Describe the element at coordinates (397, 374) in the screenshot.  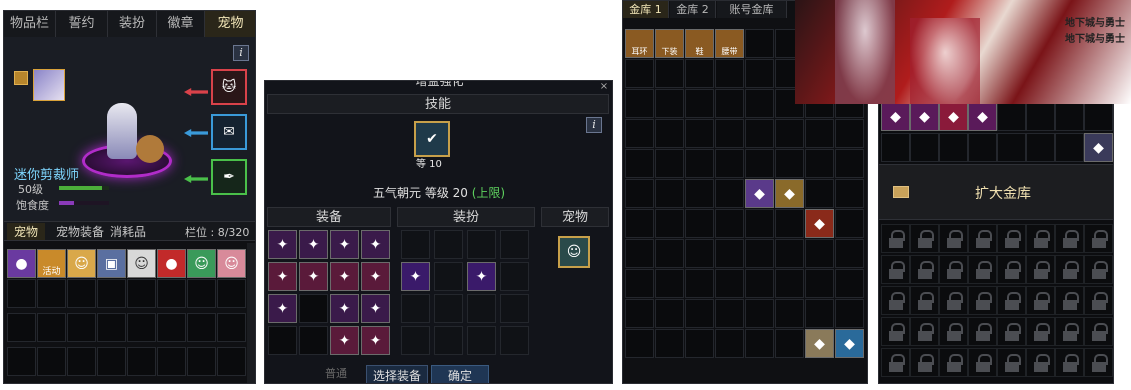
I see `select-equip-button: 选择装备` at that location.